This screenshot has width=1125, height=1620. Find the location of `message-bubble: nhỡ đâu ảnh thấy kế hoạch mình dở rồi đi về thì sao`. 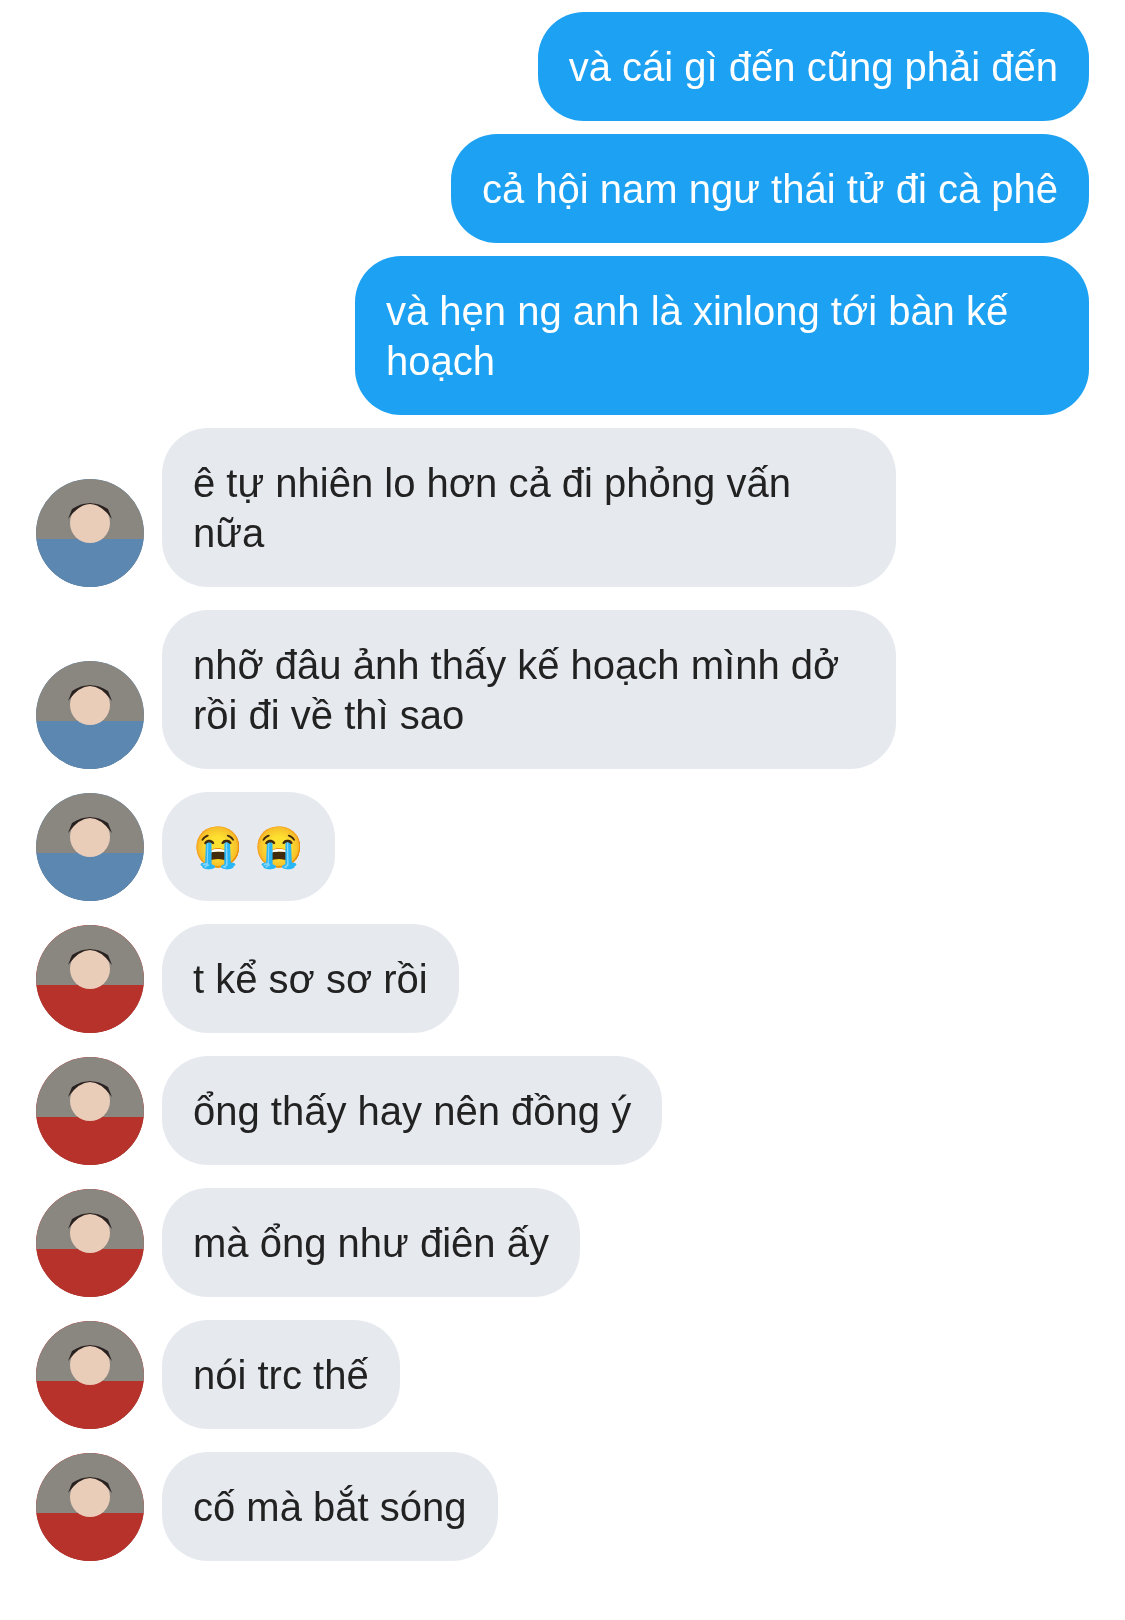

message-bubble: nhỡ đâu ảnh thấy kế hoạch mình dở rồi đi về thì sao is located at coordinates (529, 689).